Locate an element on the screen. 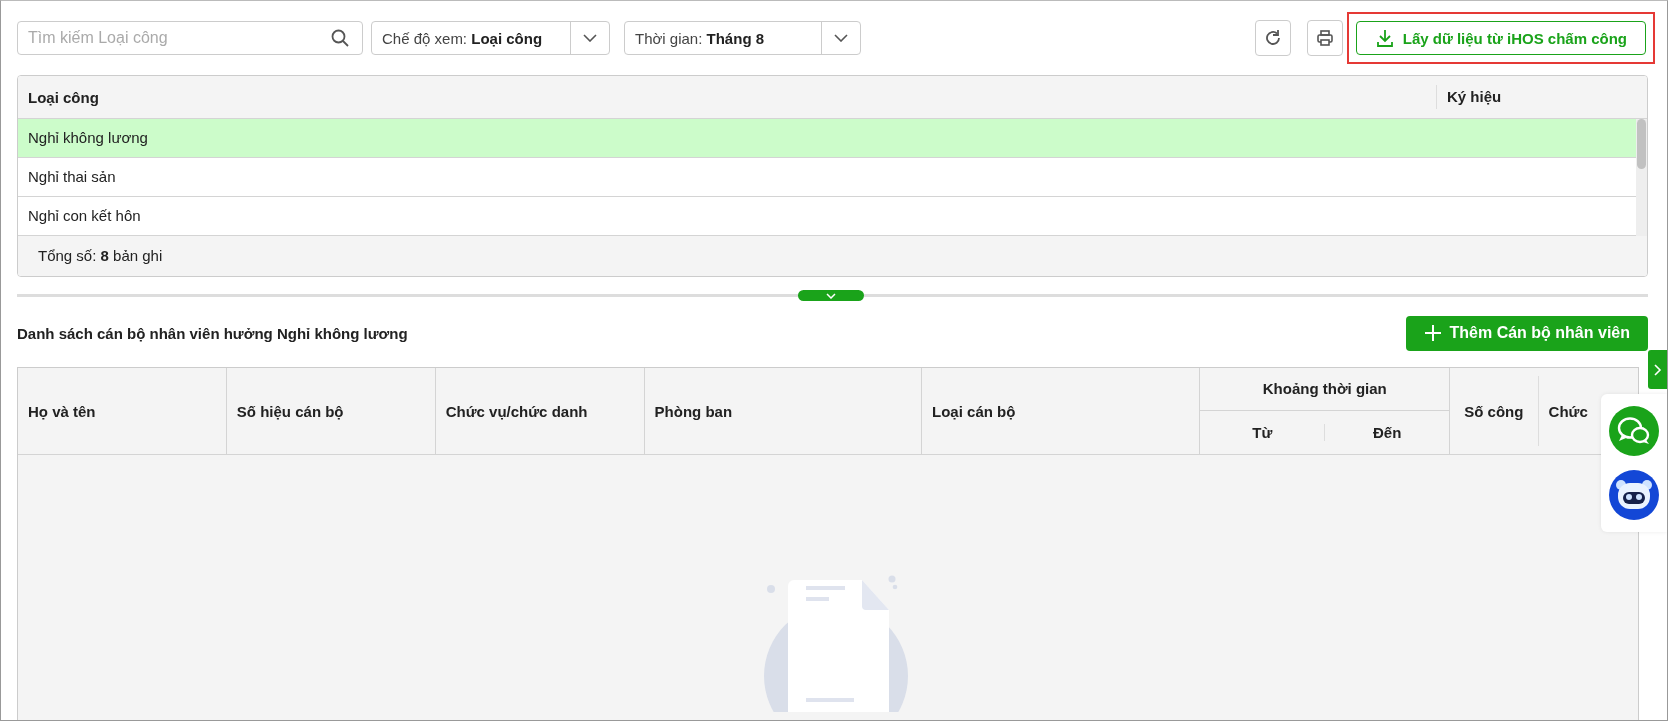  search-field: Tìm kiếm Loại công is located at coordinates (190, 38).